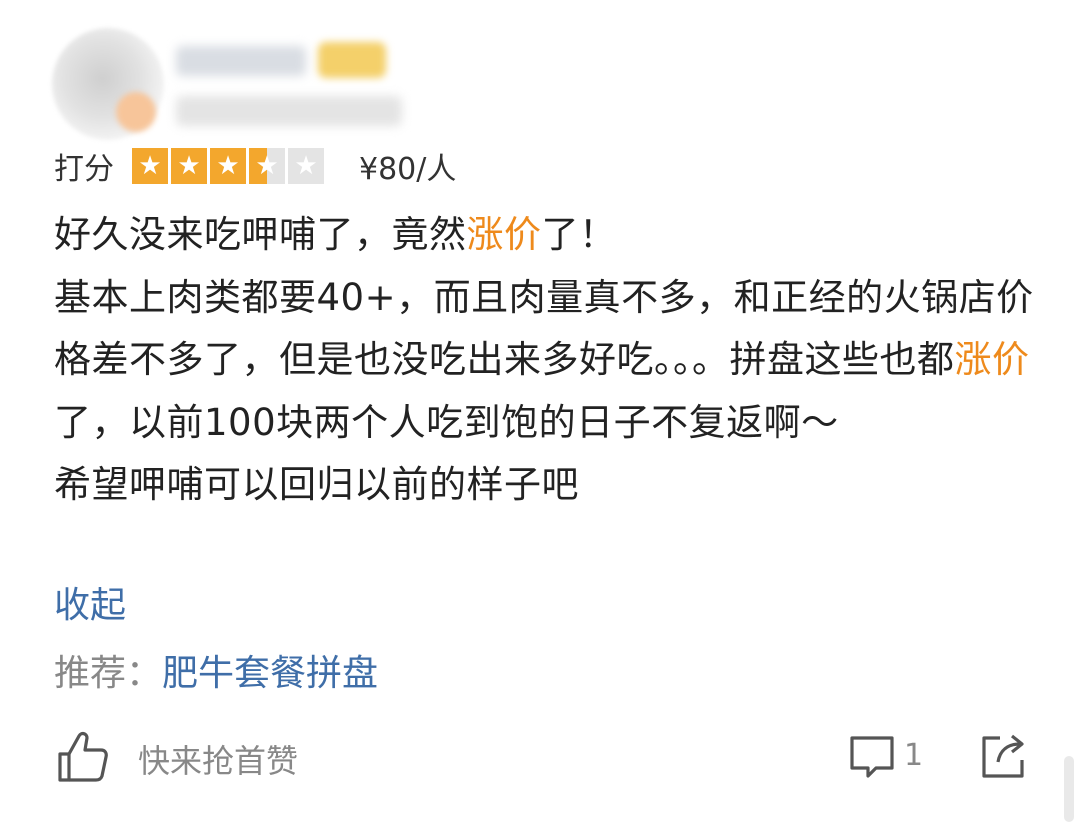  Describe the element at coordinates (352, 60) in the screenshot. I see `user-level-badge-blurred` at that location.